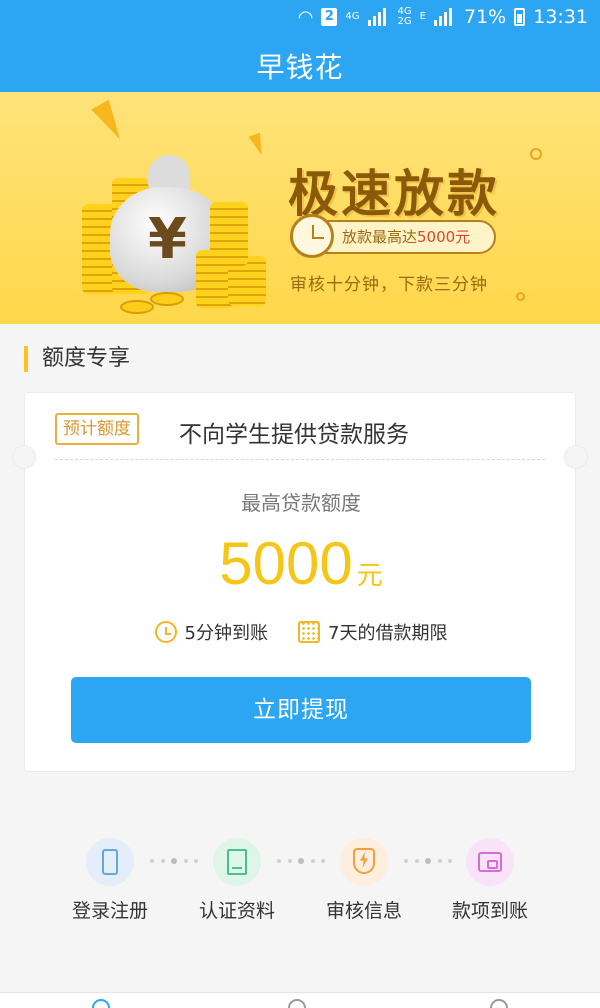  Describe the element at coordinates (294, 435) in the screenshot. I see `notice-text: 不向学生提供贷款服务` at that location.